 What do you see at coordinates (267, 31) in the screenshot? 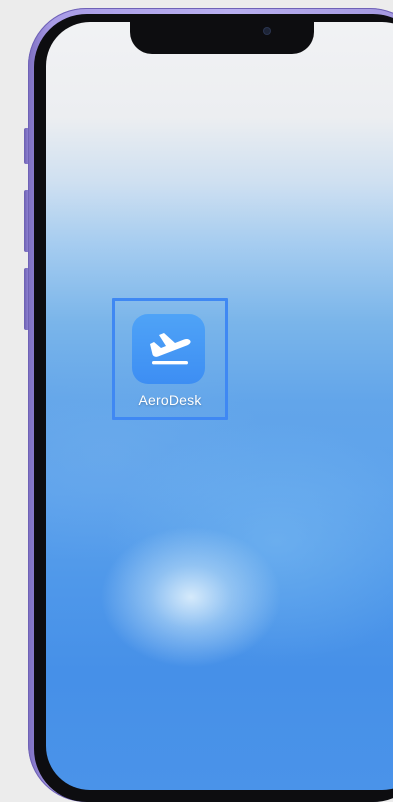
I see `front-camera-icon` at bounding box center [267, 31].